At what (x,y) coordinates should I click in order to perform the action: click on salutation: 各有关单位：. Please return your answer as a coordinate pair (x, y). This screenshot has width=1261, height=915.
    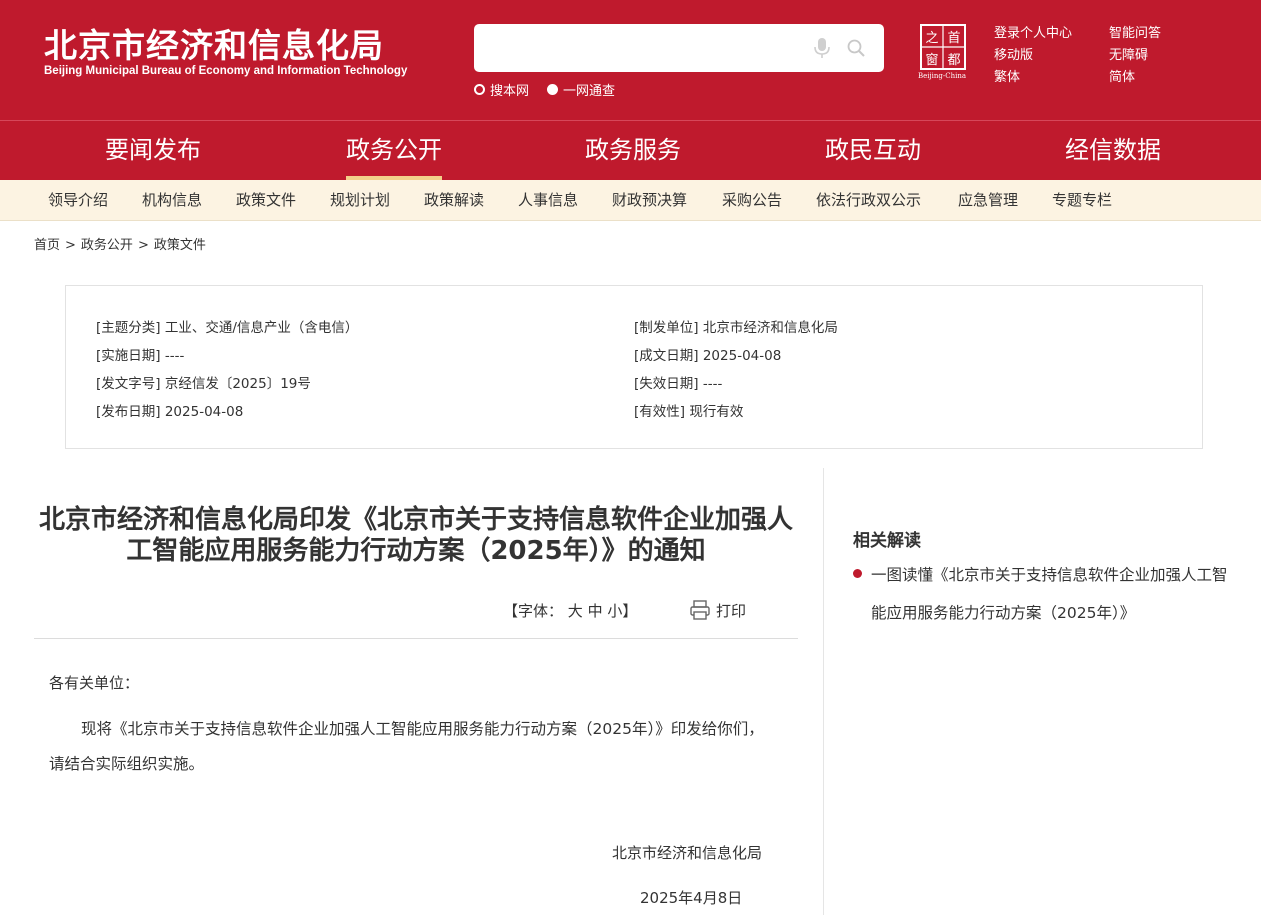
    Looking at the image, I should click on (94, 683).